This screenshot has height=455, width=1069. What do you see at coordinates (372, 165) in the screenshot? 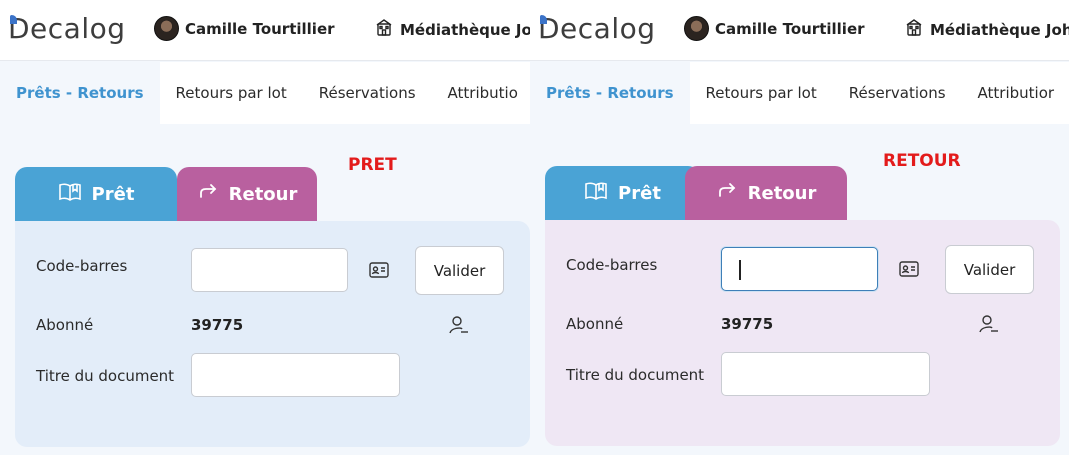
I see `mode-label: PRET` at bounding box center [372, 165].